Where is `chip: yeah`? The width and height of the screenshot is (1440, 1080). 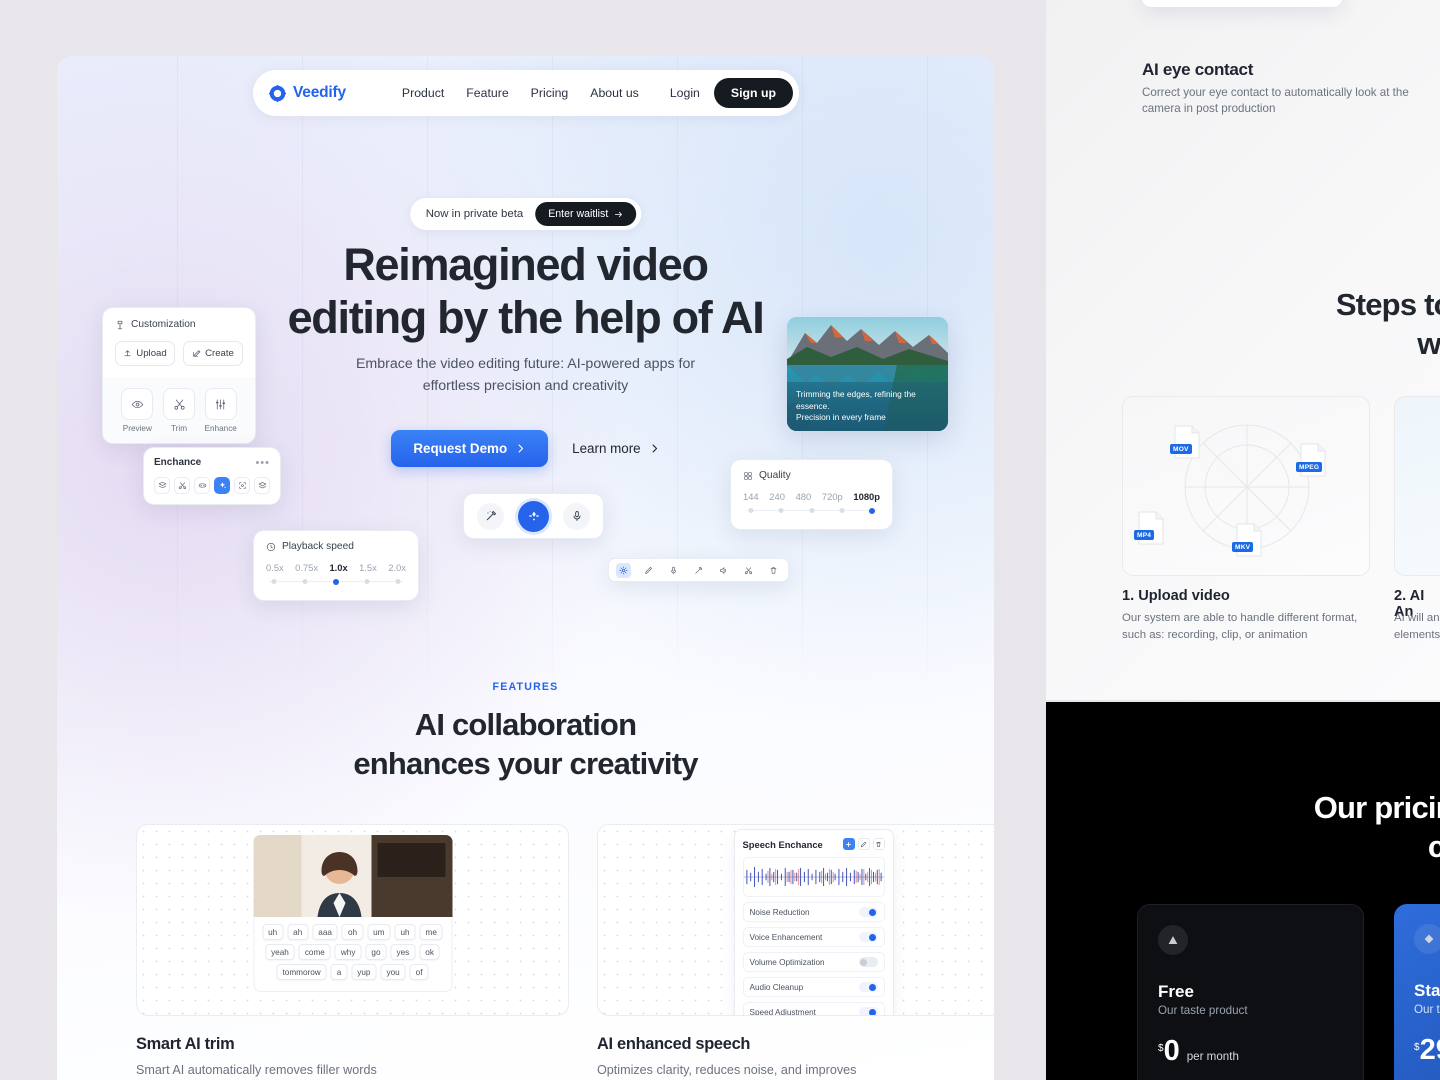 chip: yeah is located at coordinates (280, 952).